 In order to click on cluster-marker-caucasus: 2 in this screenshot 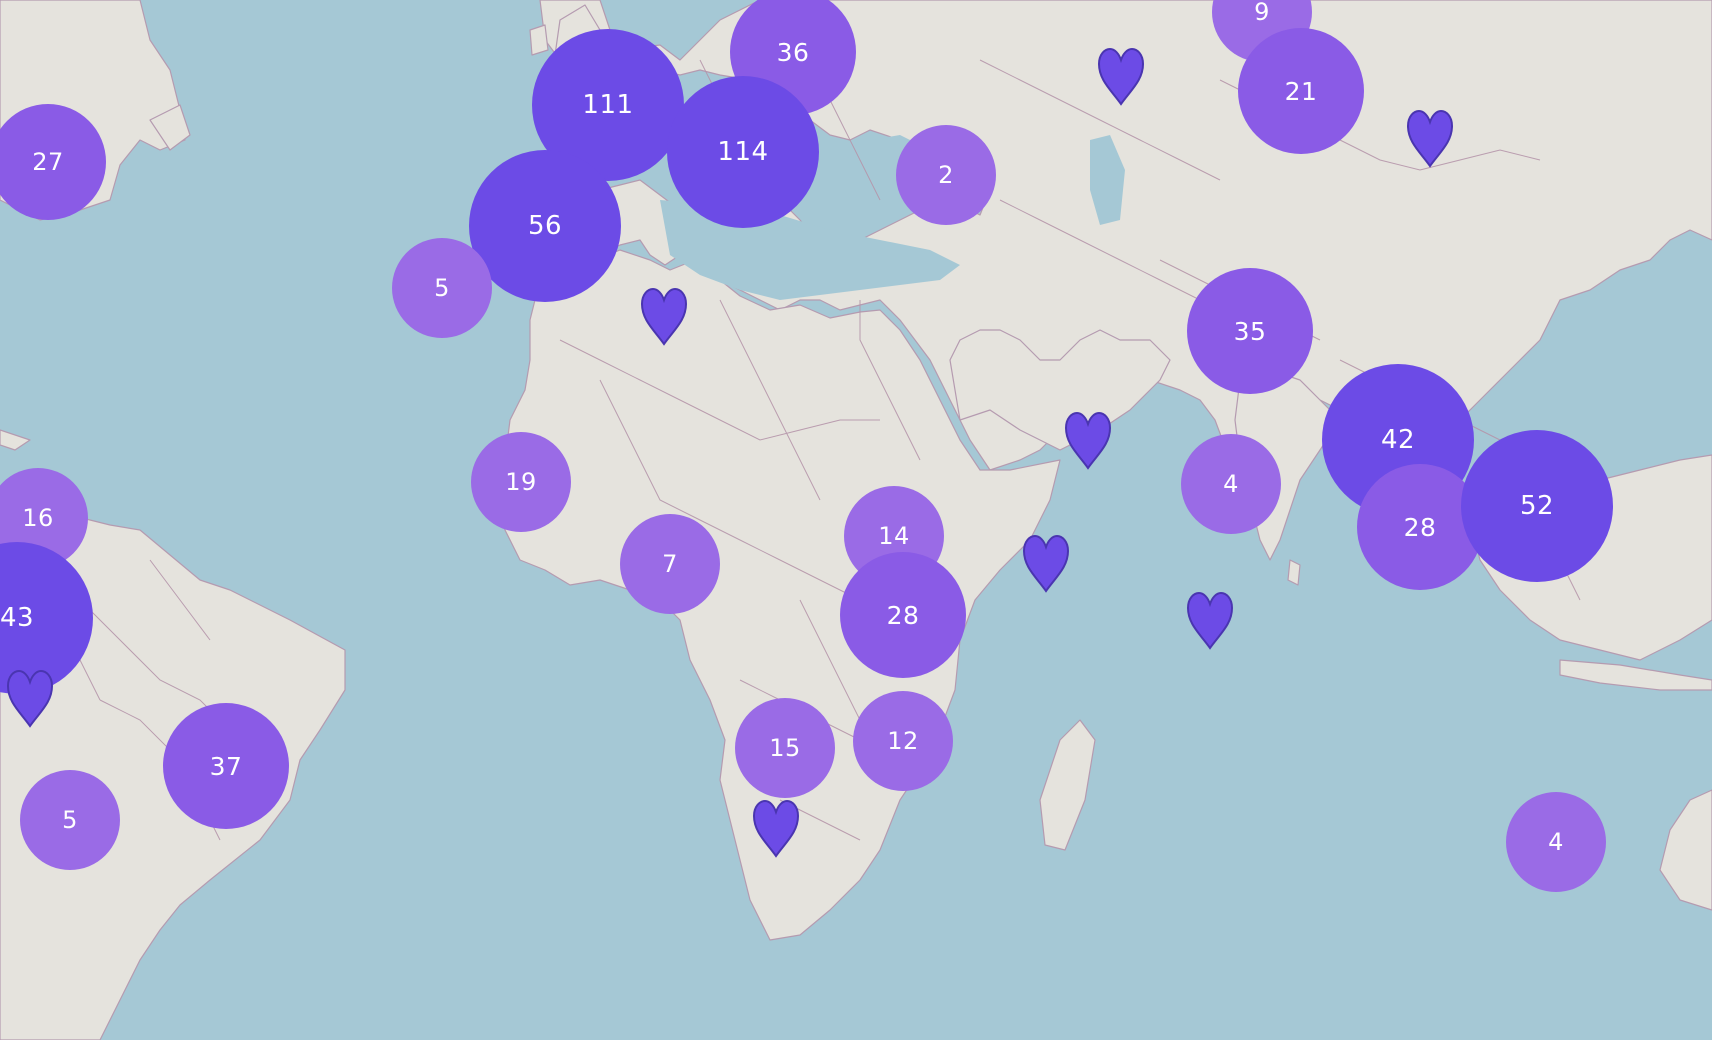, I will do `click(946, 175)`.